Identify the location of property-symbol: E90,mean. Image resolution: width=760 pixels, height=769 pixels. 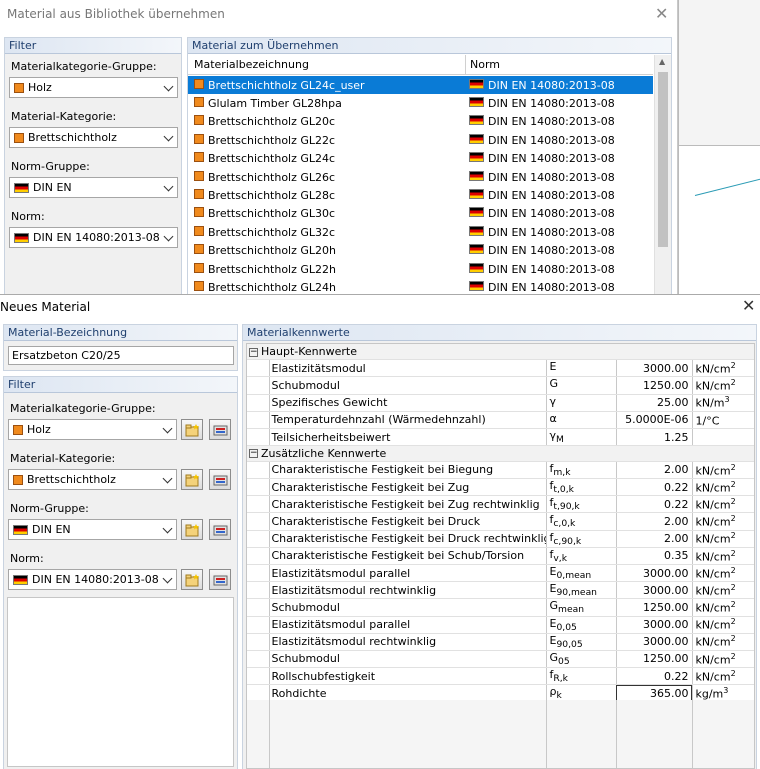
(581, 590).